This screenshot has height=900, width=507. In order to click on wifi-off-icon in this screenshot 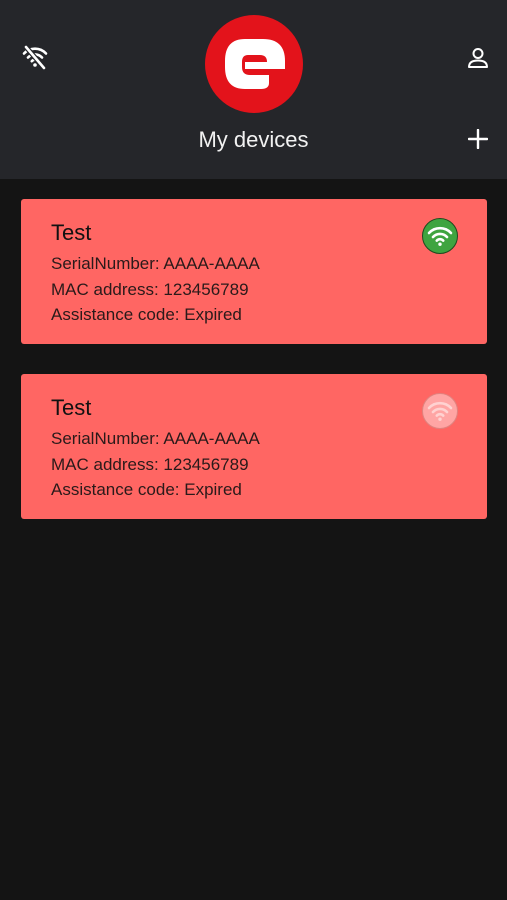, I will do `click(35, 57)`.